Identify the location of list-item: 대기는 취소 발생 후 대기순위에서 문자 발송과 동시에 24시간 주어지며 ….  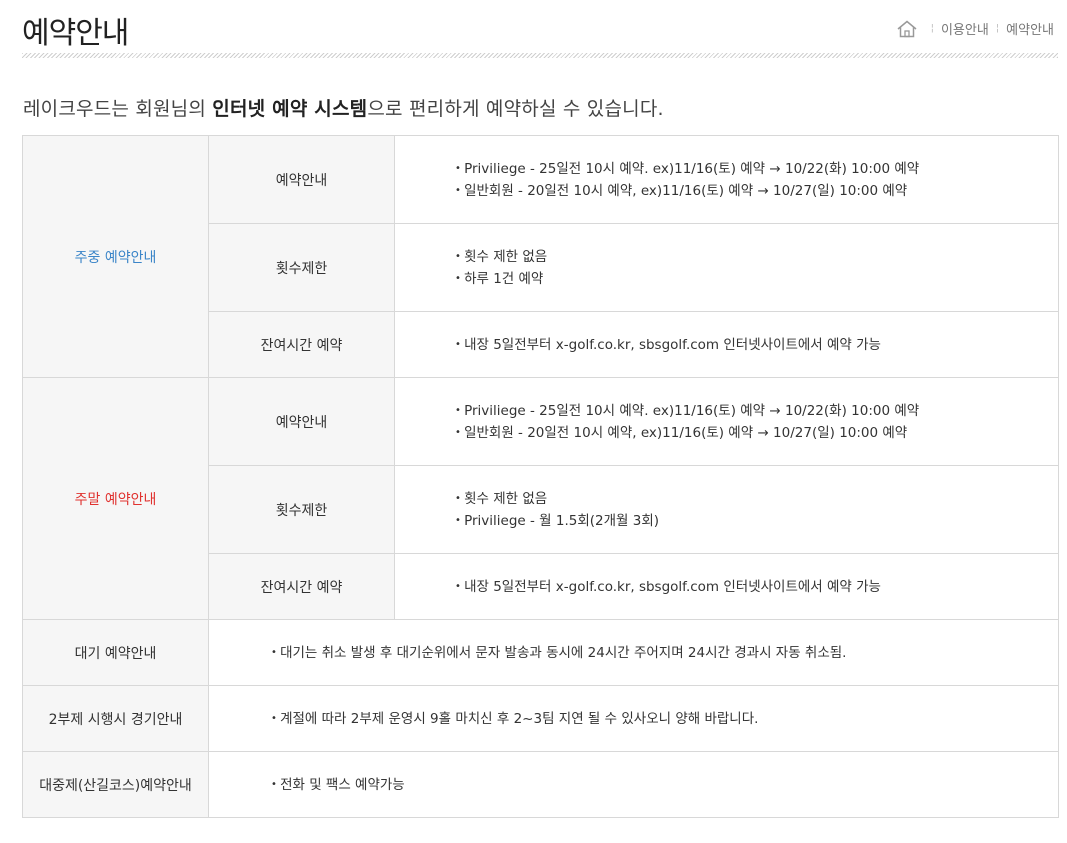
(664, 653).